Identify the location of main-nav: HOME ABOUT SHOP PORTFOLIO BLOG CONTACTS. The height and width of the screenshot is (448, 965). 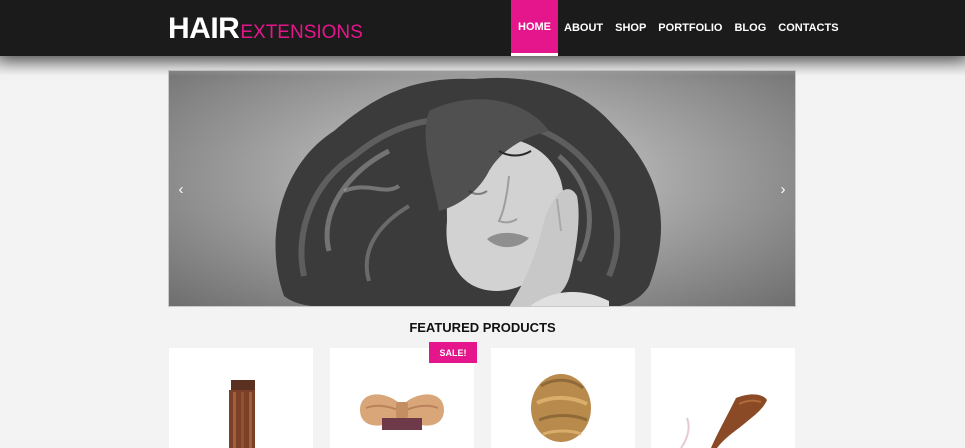
(678, 28).